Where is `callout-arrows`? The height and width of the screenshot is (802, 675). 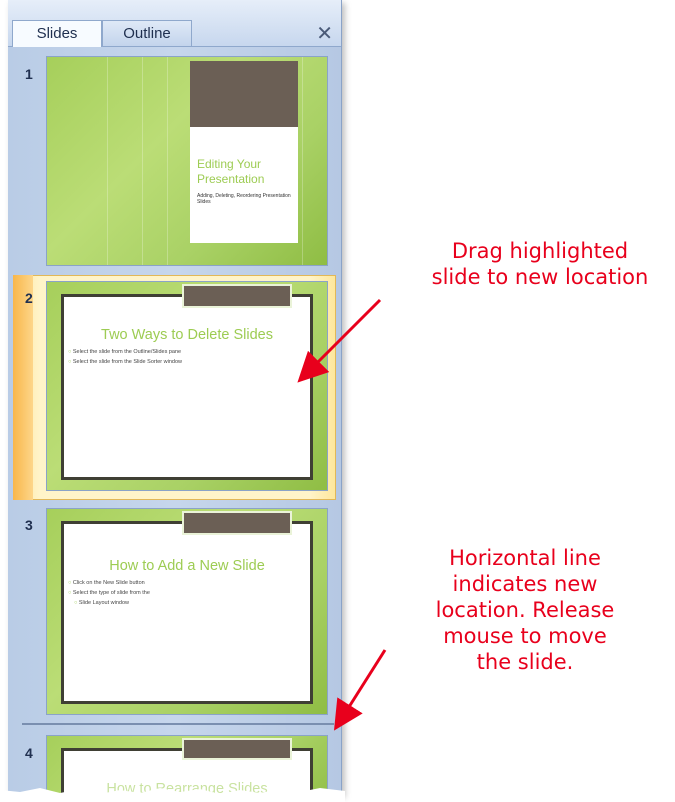 callout-arrows is located at coordinates (342, 514).